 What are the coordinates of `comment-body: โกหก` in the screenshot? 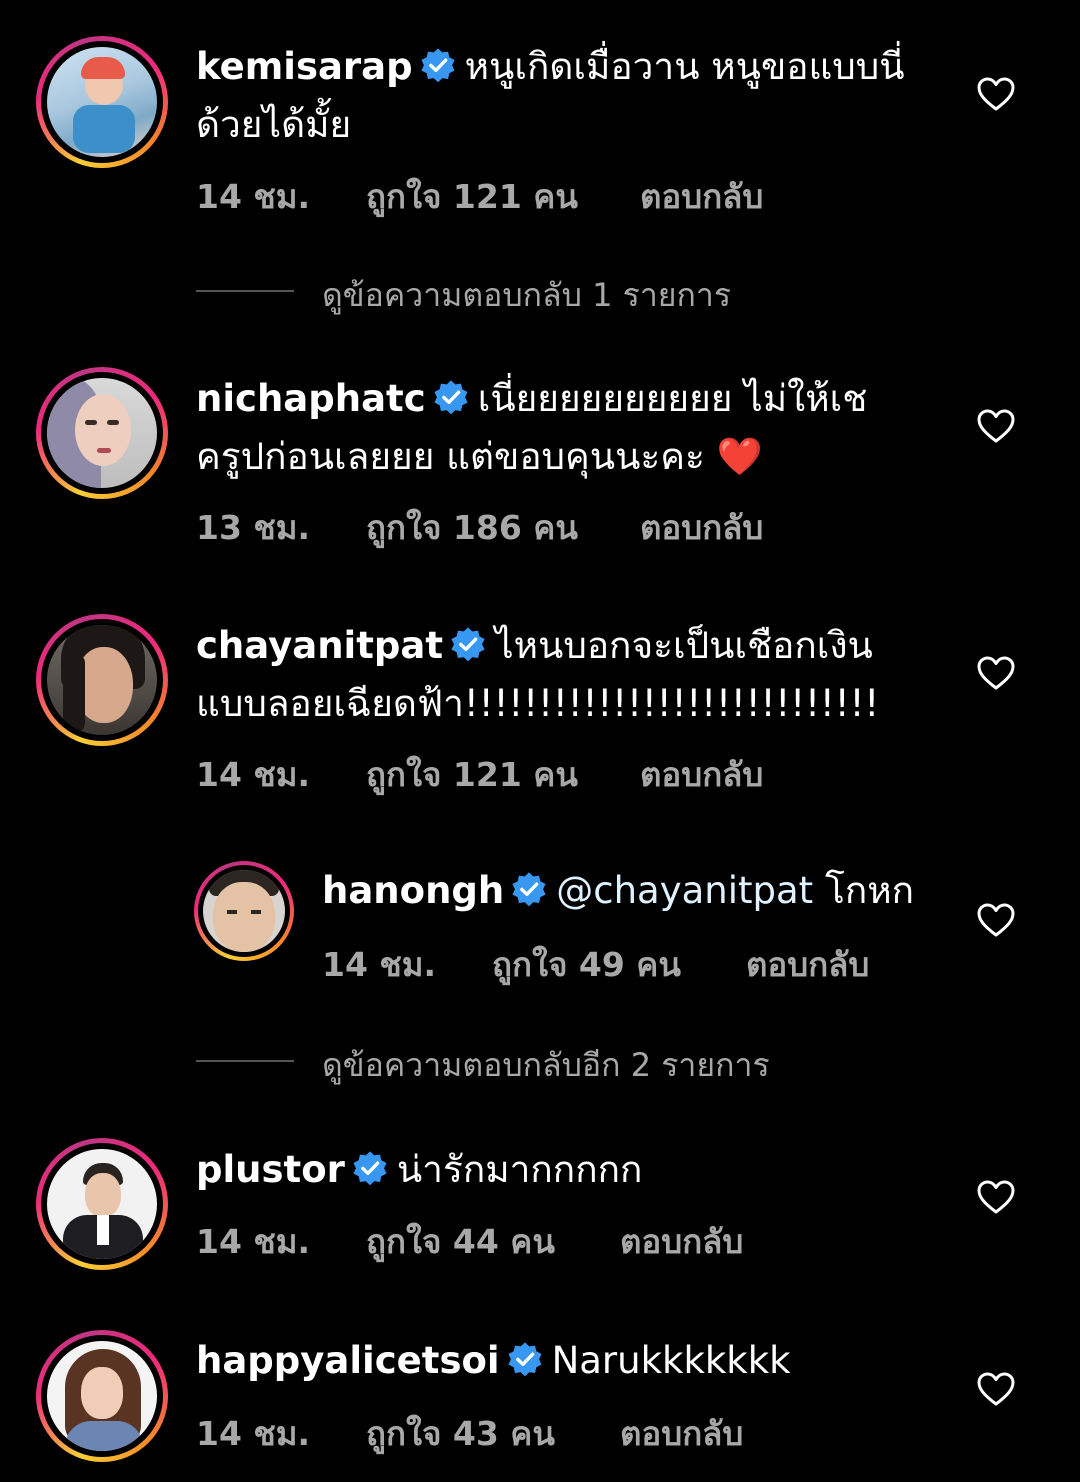 It's located at (864, 890).